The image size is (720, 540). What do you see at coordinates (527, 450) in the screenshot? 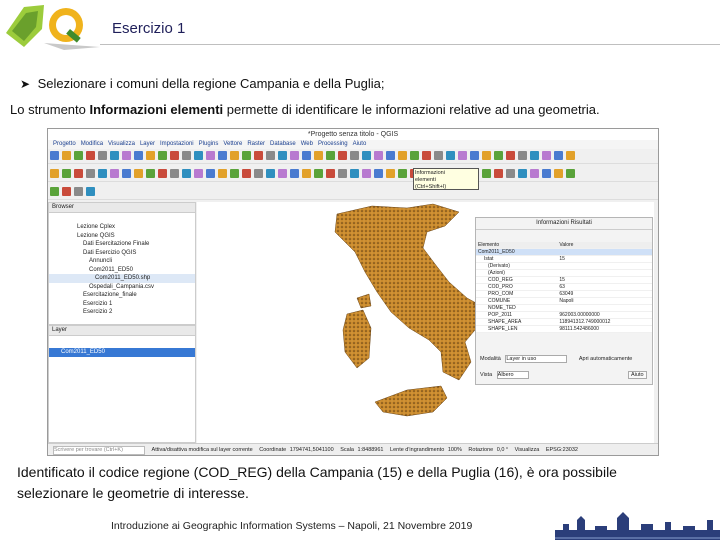
I see `render-checkbox: Visualizza` at bounding box center [527, 450].